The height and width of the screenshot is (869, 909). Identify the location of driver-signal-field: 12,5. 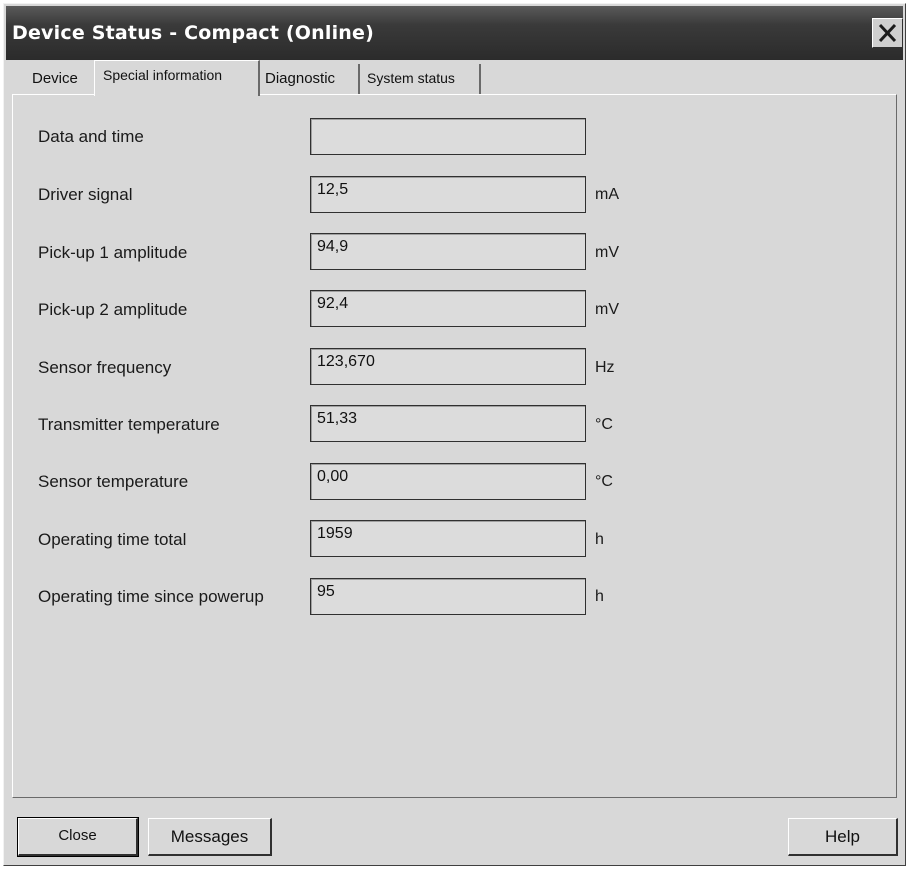
(448, 194).